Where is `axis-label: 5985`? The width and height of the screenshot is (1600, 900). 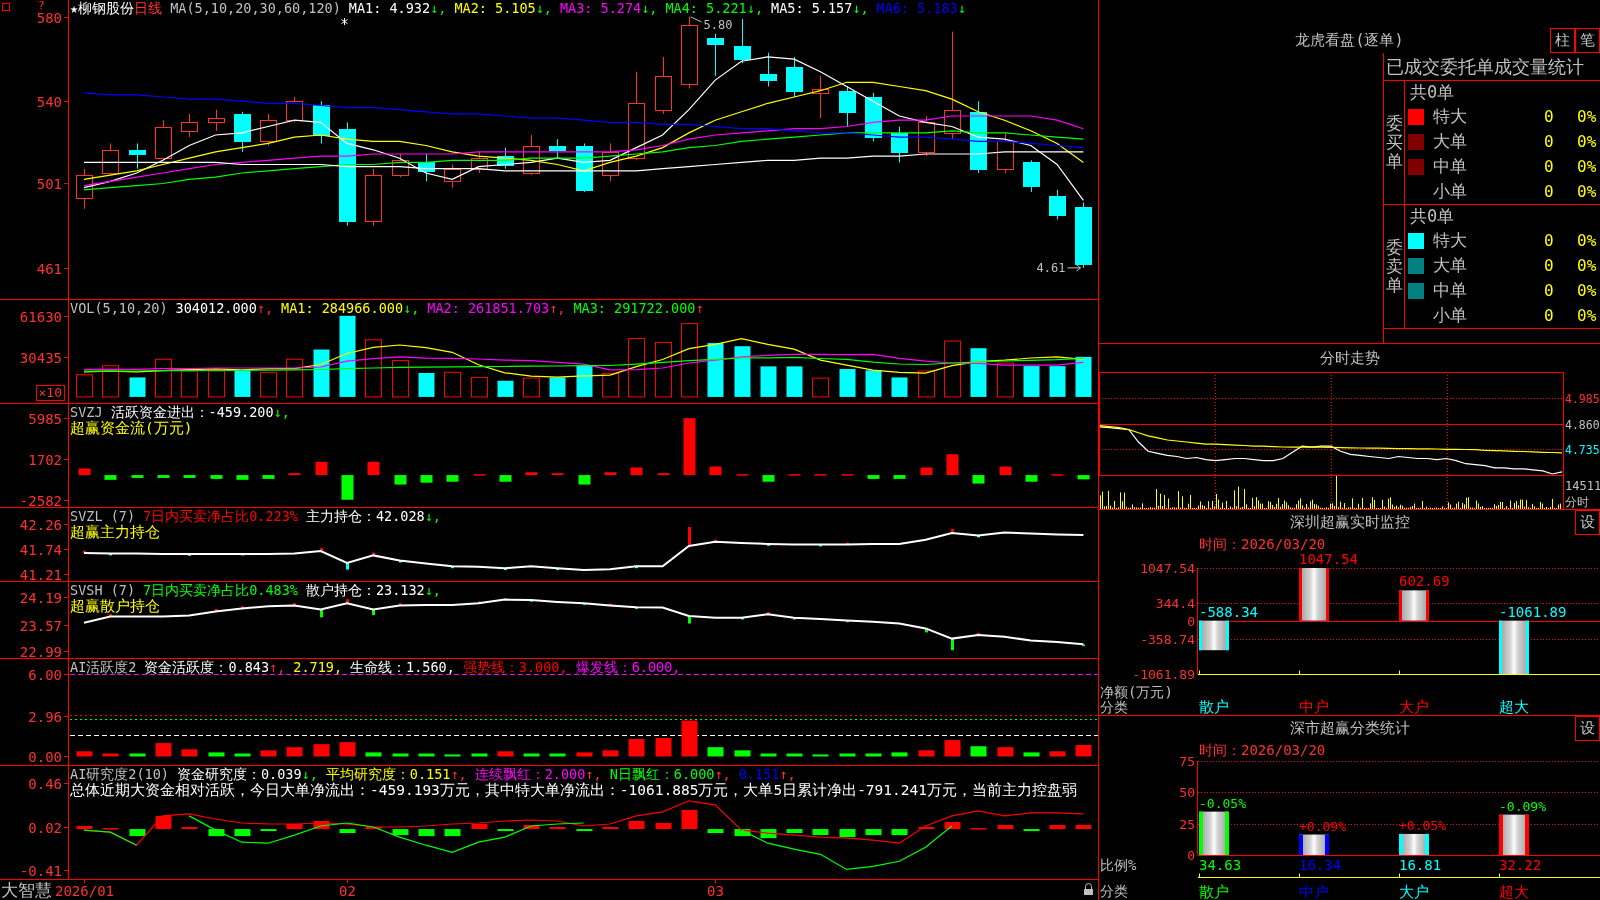
axis-label: 5985 is located at coordinates (45, 418).